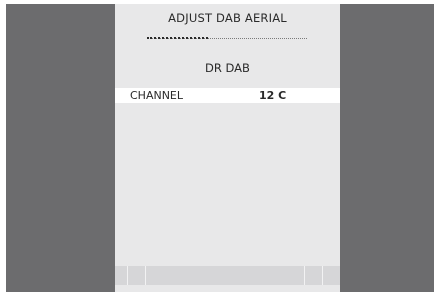 The image size is (436, 295). I want to click on menu-title: ADJUST DAB AERIAL, so click(227, 18).